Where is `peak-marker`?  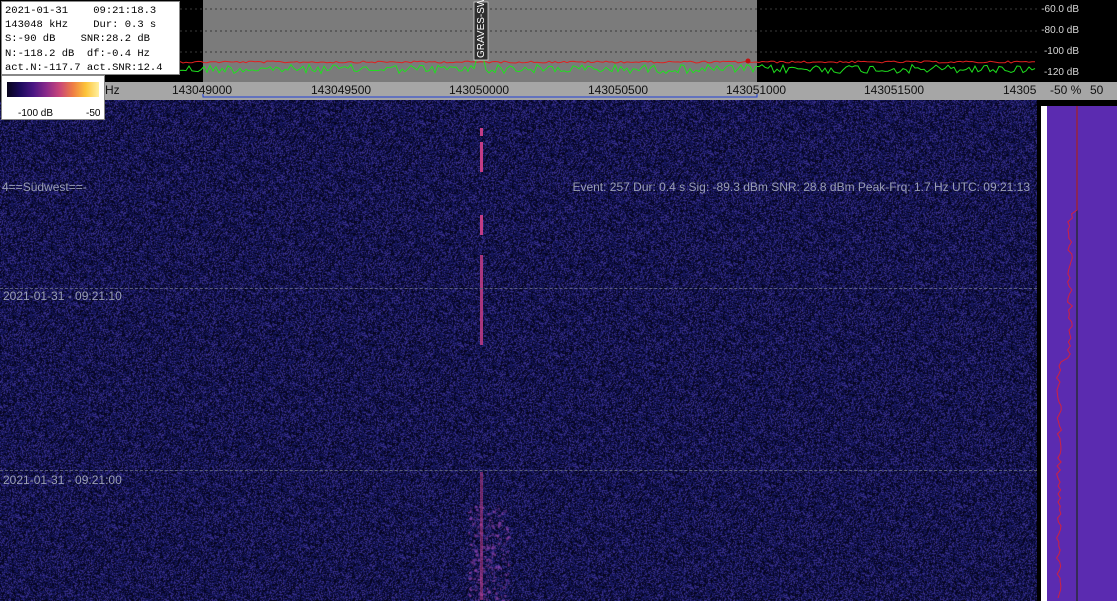 peak-marker is located at coordinates (748, 61).